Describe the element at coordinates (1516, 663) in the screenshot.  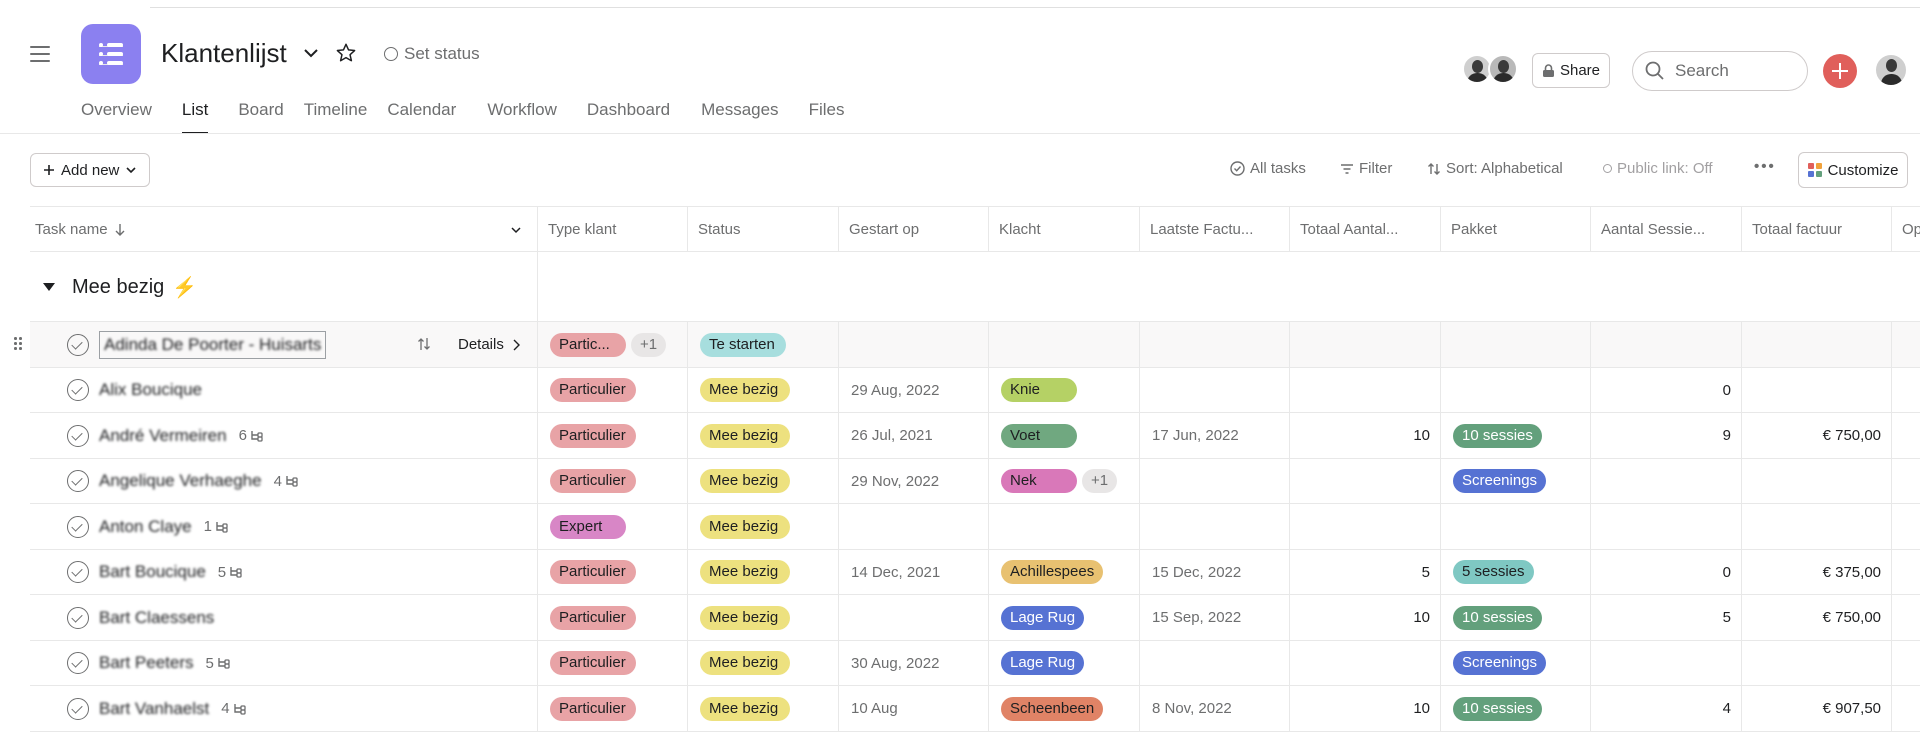
I see `cell-pakket: Screenings` at that location.